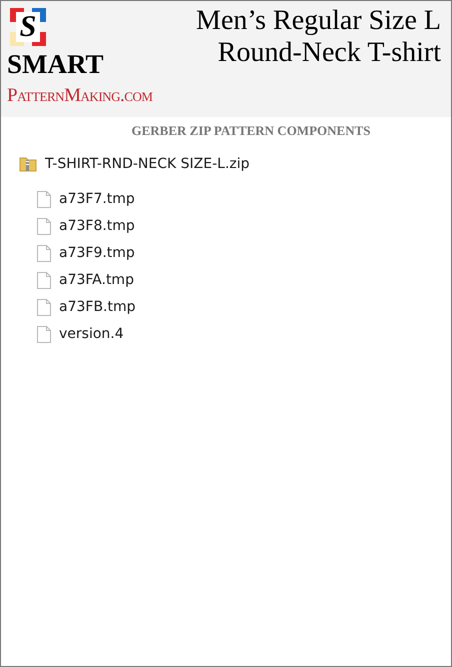 The image size is (452, 667). What do you see at coordinates (56, 64) in the screenshot?
I see `logo-name: SMART` at bounding box center [56, 64].